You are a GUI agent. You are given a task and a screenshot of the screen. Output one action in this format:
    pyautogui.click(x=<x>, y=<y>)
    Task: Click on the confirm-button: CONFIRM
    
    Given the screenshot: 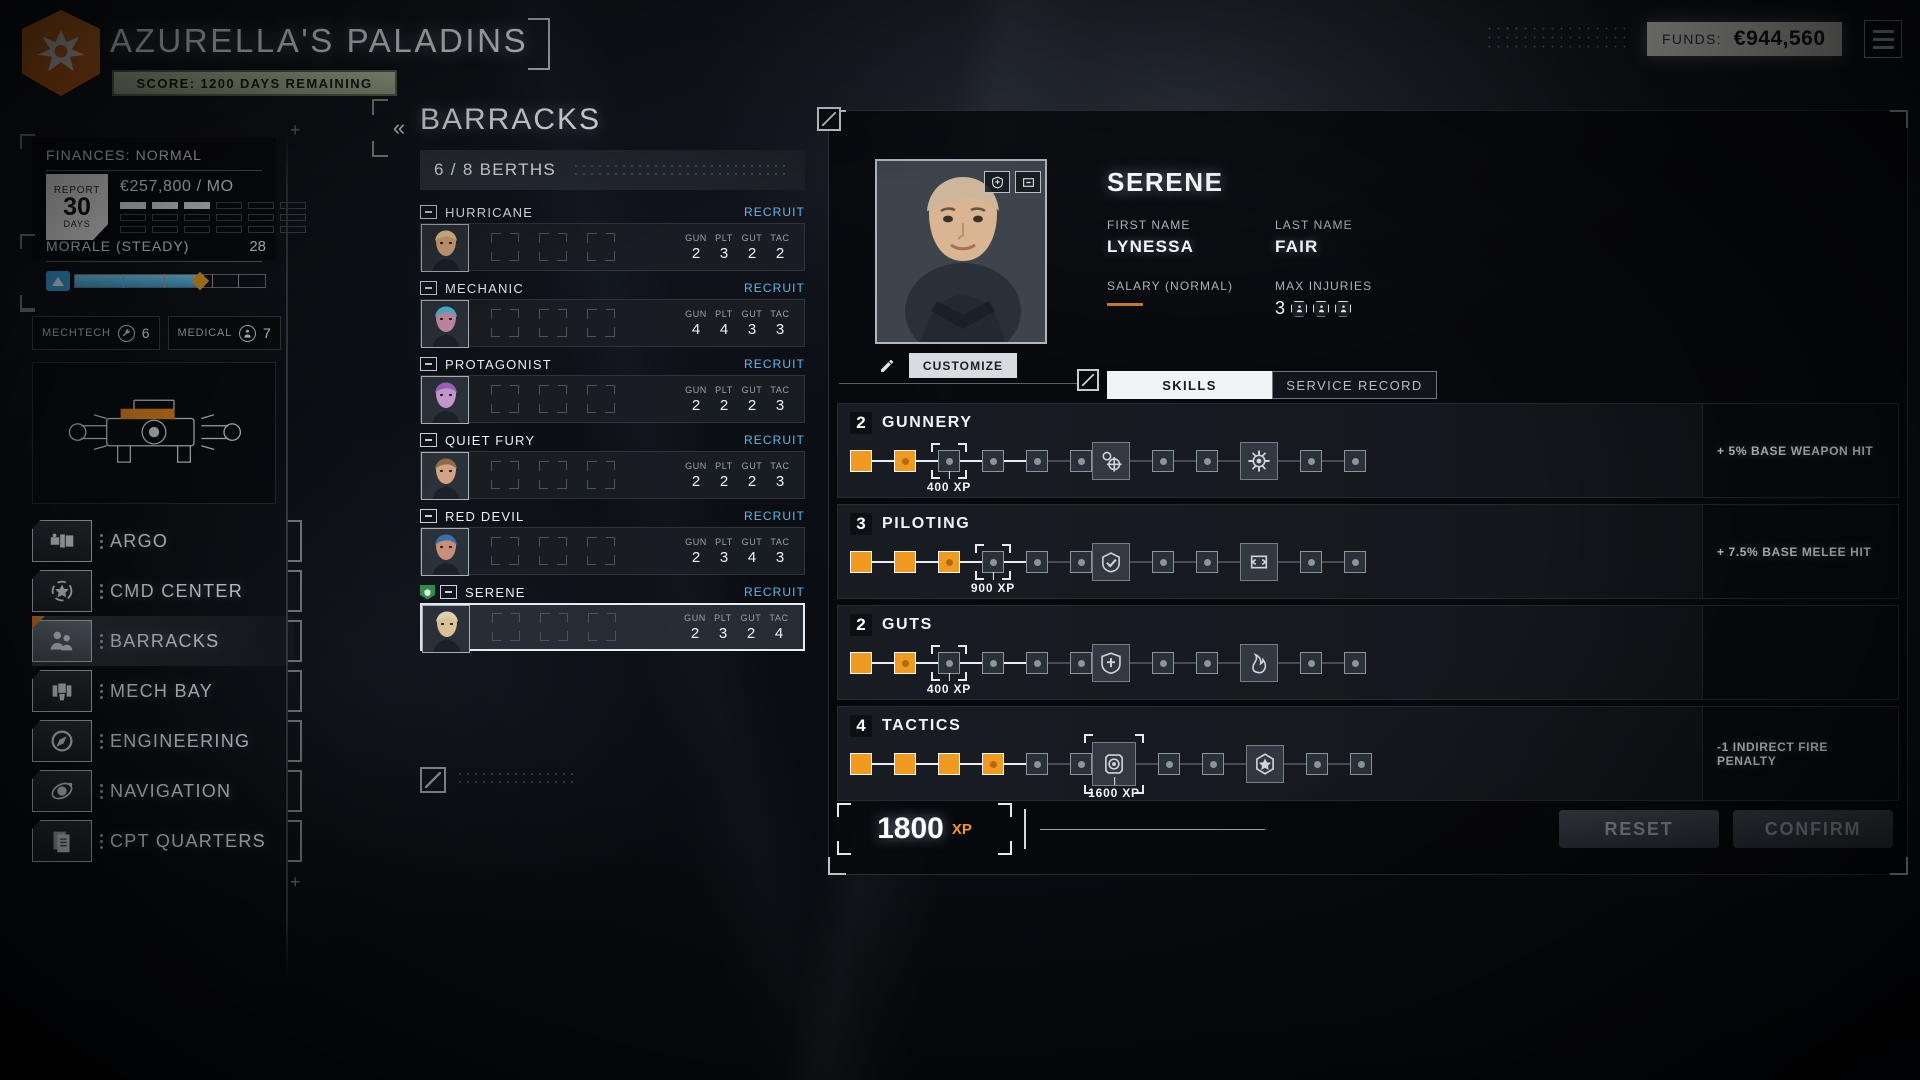 What is the action you would take?
    pyautogui.click(x=1813, y=829)
    